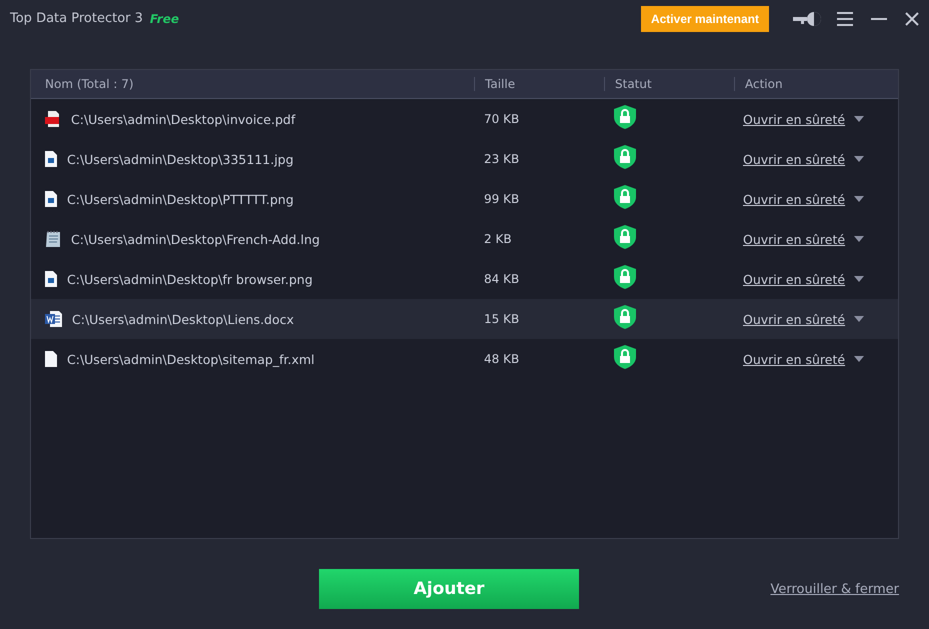  What do you see at coordinates (180, 199) in the screenshot?
I see `file-path: C:\Users\admin\Desktop\PTTTTT.png` at bounding box center [180, 199].